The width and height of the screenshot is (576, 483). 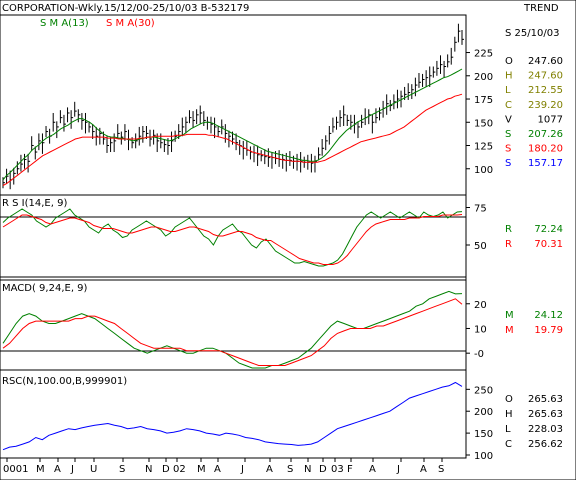 I want to click on price-readout-value: 157.17, so click(x=545, y=163).